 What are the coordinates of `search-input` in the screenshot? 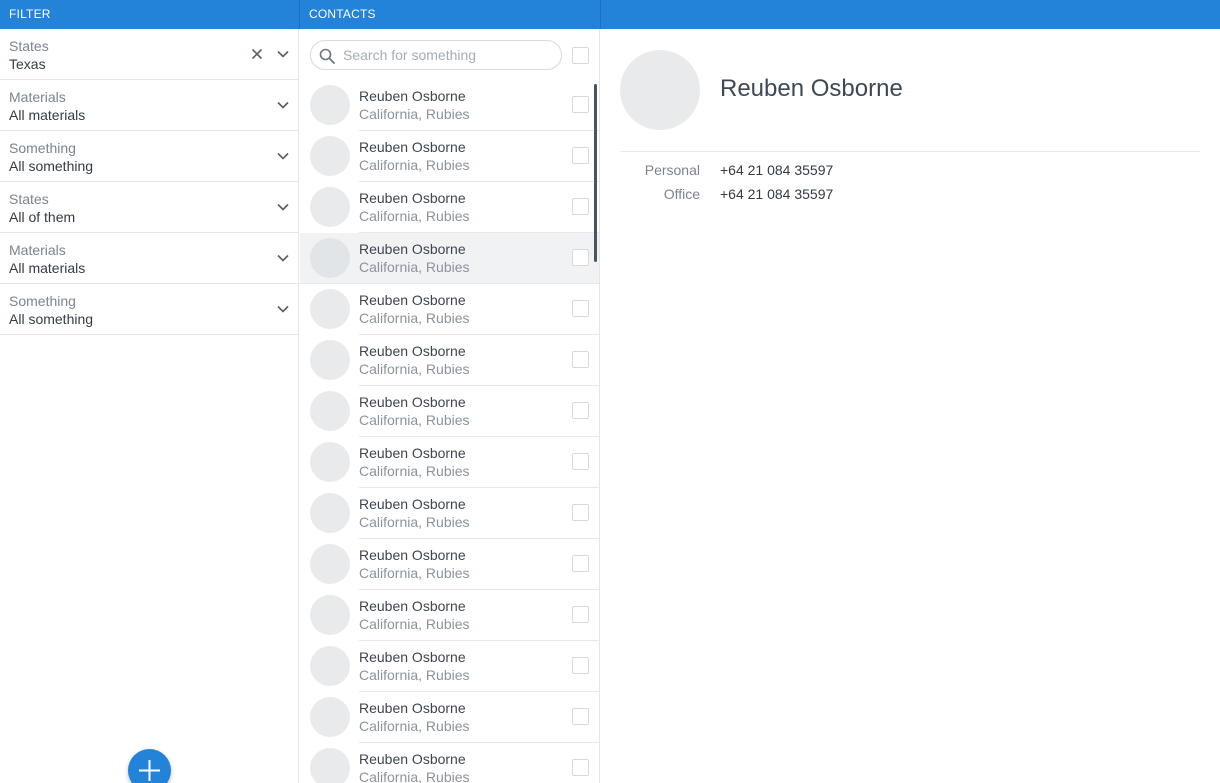 It's located at (449, 55).